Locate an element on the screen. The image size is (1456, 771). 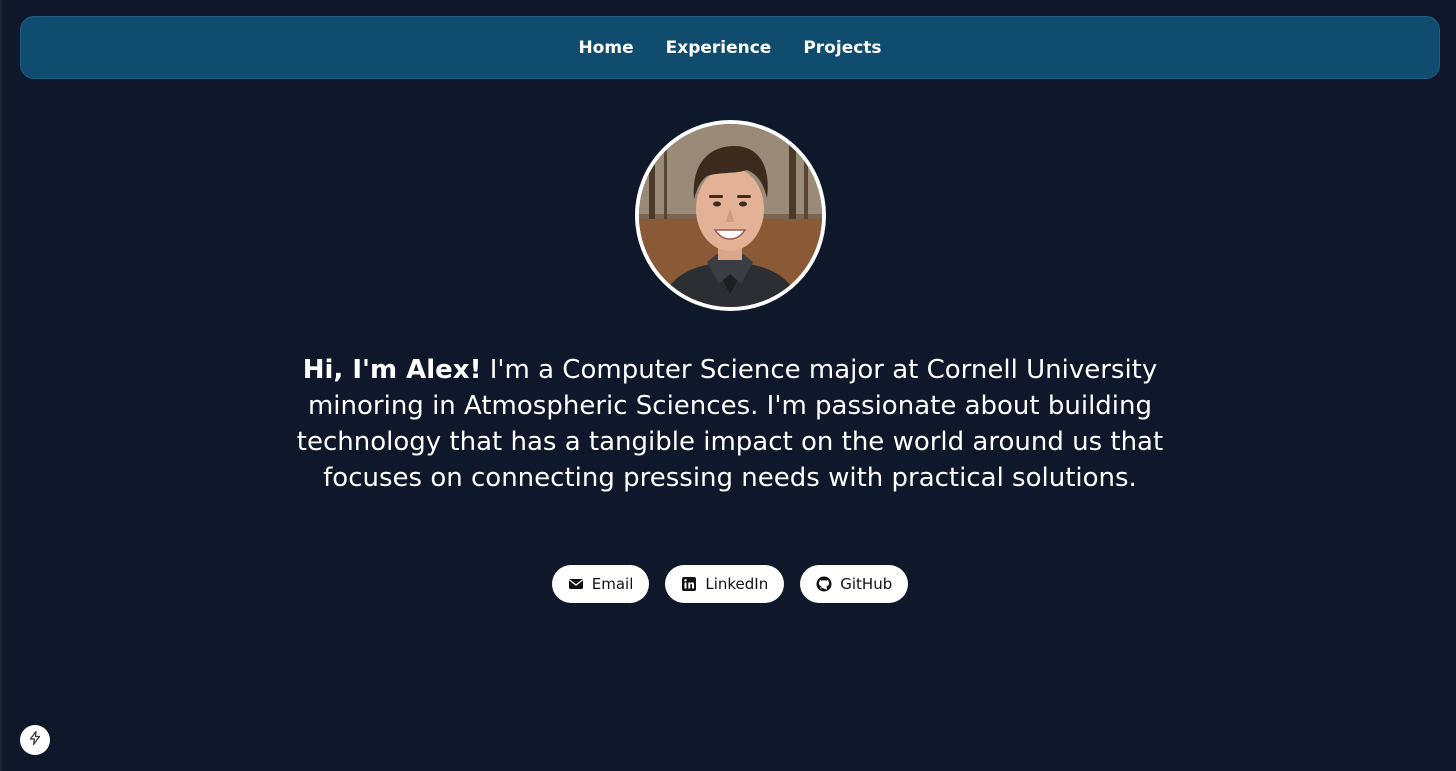
nav-link-experience: Experience is located at coordinates (719, 48).